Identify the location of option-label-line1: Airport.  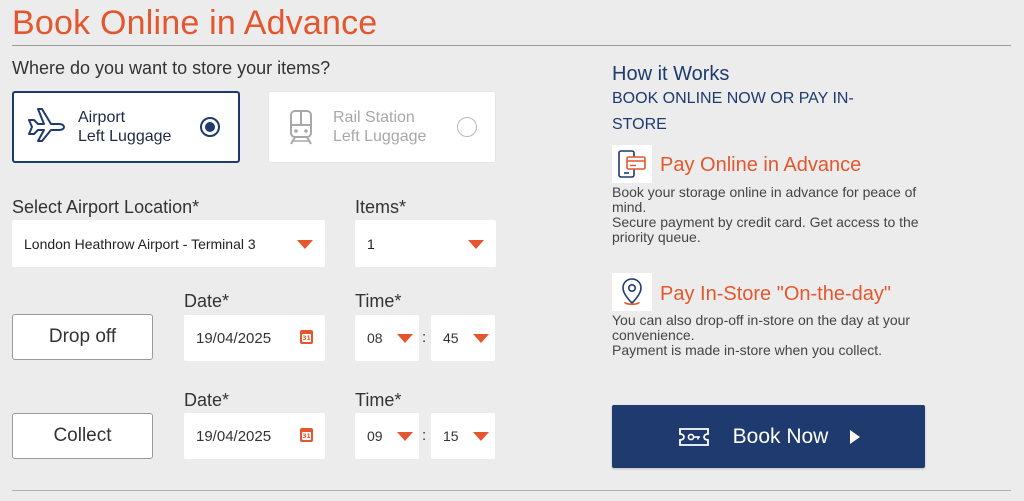
(102, 117).